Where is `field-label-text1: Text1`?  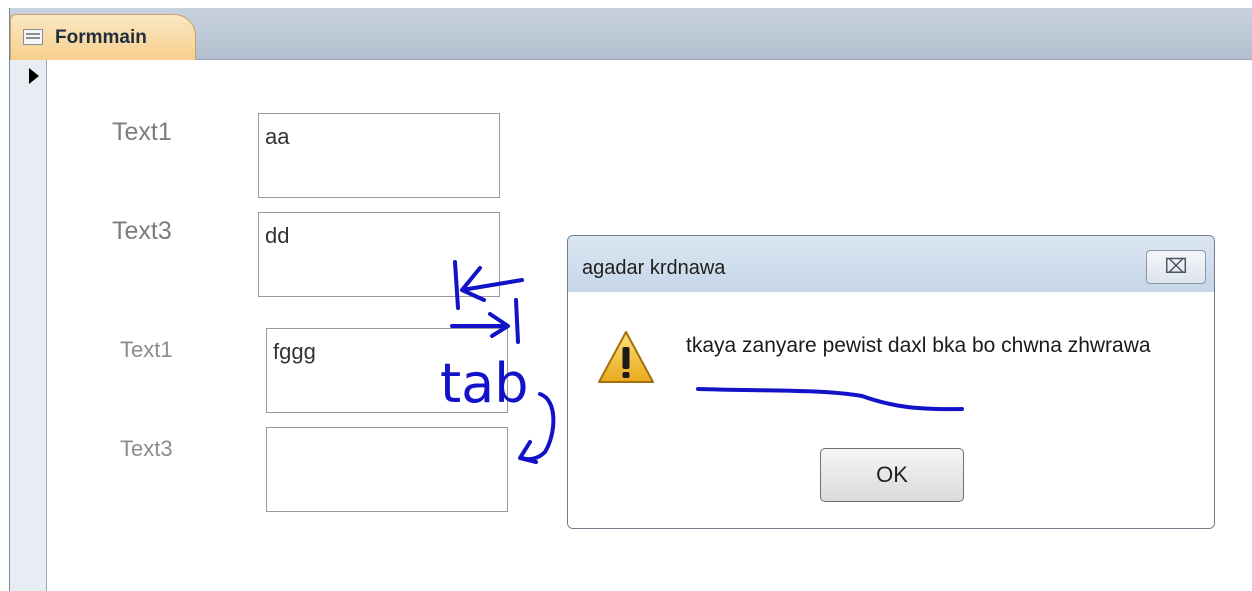
field-label-text1: Text1 is located at coordinates (142, 132).